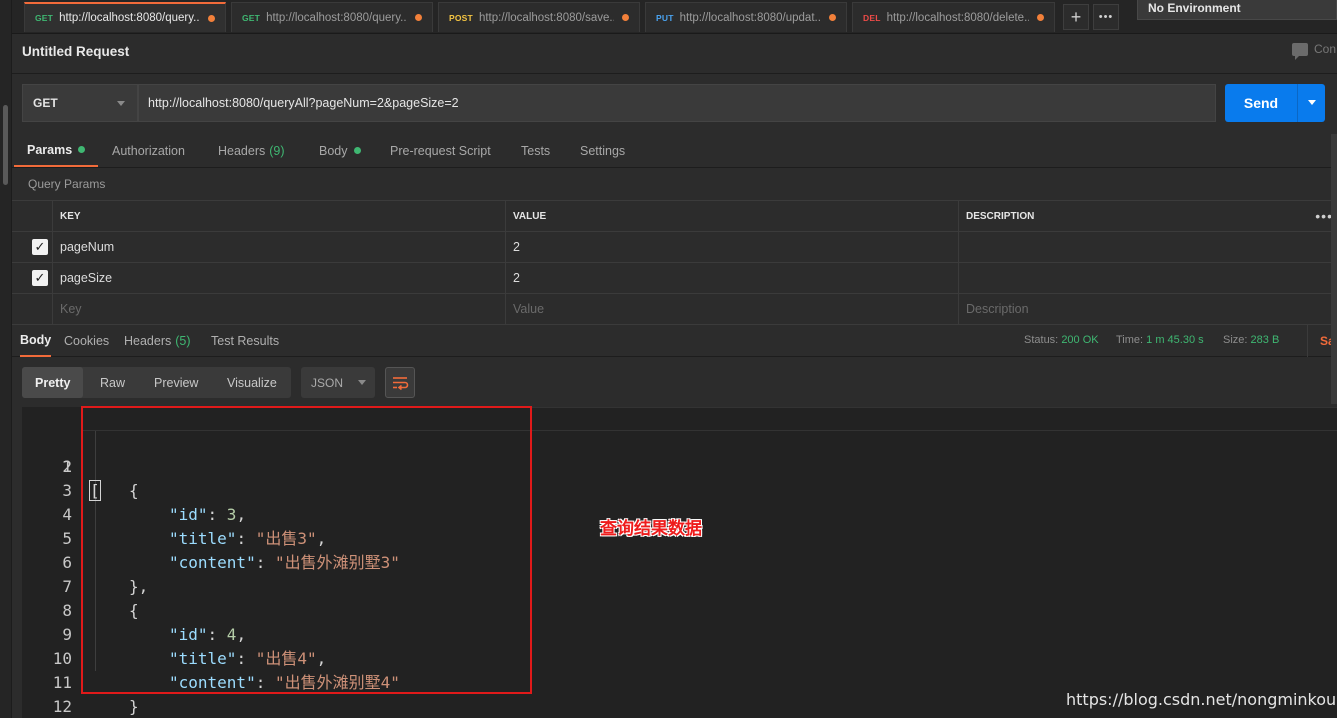  I want to click on code-line: 2 {, so click(679, 465).